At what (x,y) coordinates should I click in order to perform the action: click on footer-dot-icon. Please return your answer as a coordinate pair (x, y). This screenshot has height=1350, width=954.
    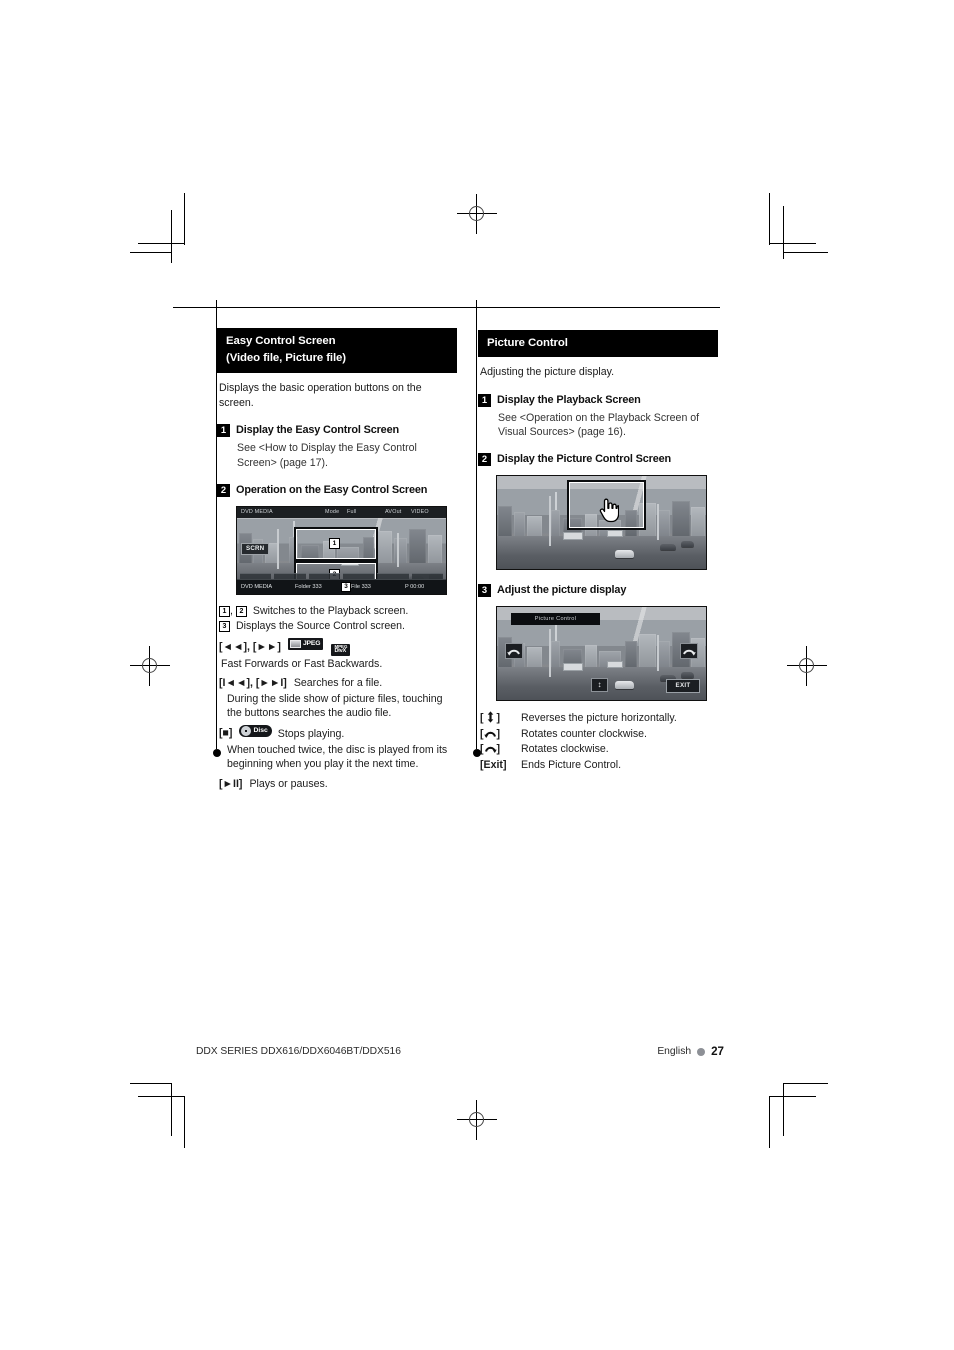
    Looking at the image, I should click on (701, 1051).